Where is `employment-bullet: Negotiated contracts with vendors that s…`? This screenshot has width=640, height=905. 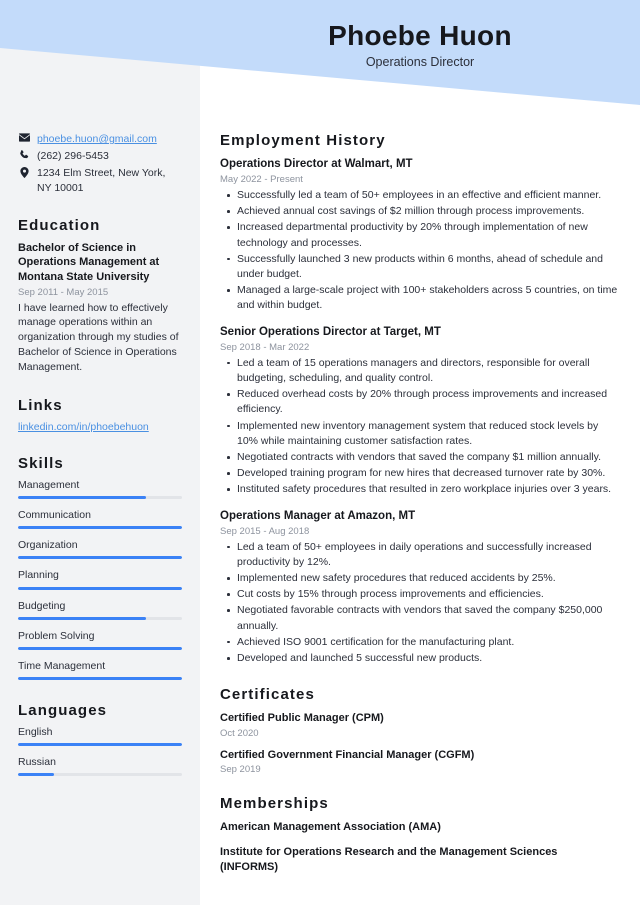 employment-bullet: Negotiated contracts with vendors that s… is located at coordinates (419, 457).